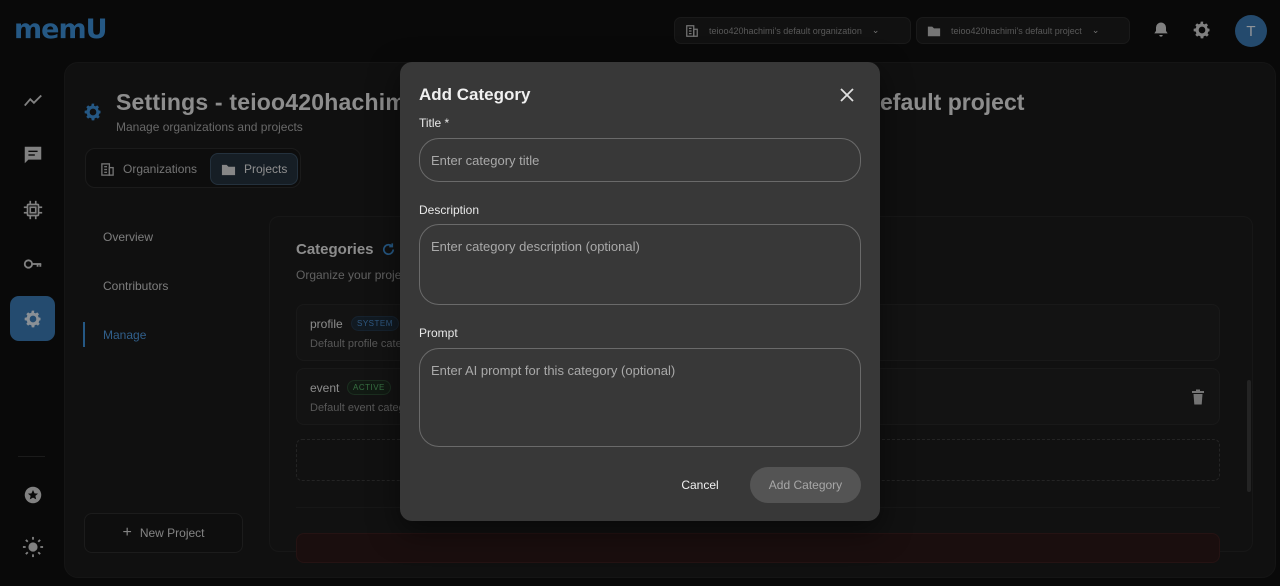 This screenshot has height=586, width=1280. What do you see at coordinates (640, 264) in the screenshot?
I see `description-textarea` at bounding box center [640, 264].